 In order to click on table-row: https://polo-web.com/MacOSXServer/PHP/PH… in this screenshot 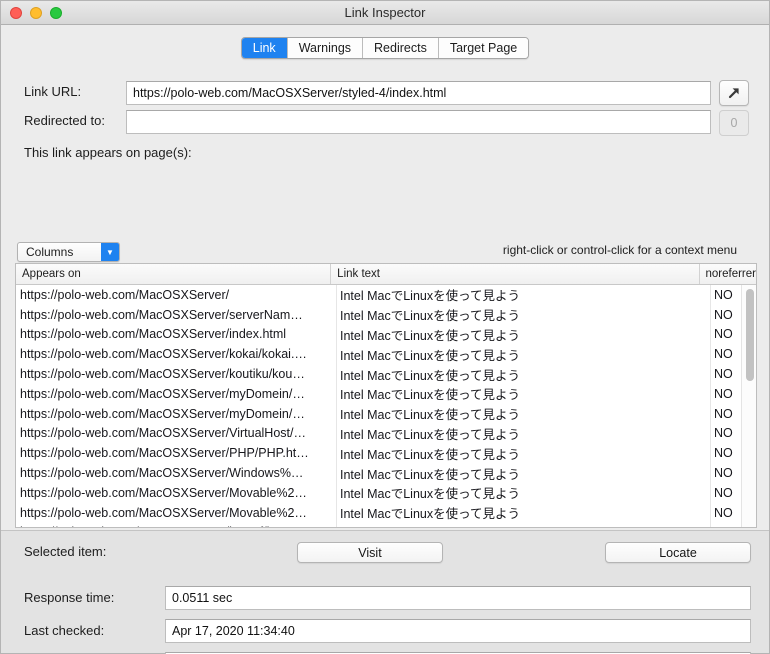, I will do `click(386, 453)`.